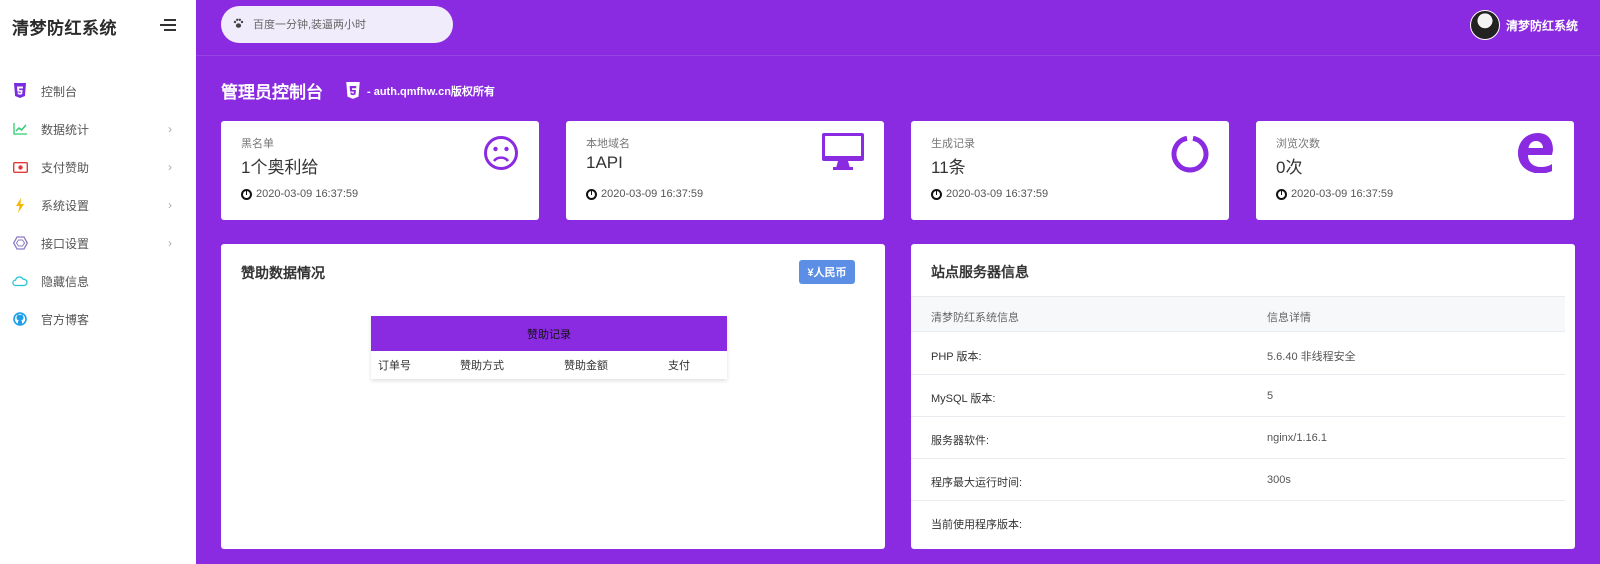  I want to click on stat-card-records: 生成记录 11条 2020-03-09 16:37:59, so click(1070, 170).